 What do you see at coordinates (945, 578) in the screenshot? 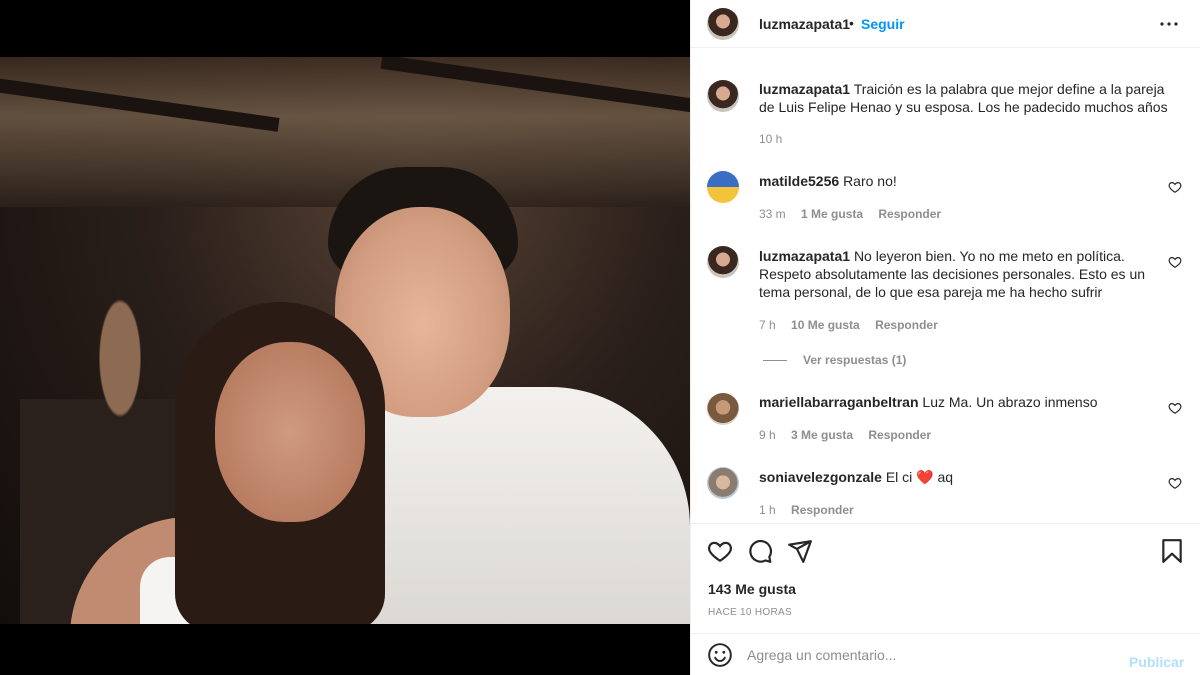
I see `post-actions: 143 Me gusta HACE 10 HORAS` at bounding box center [945, 578].